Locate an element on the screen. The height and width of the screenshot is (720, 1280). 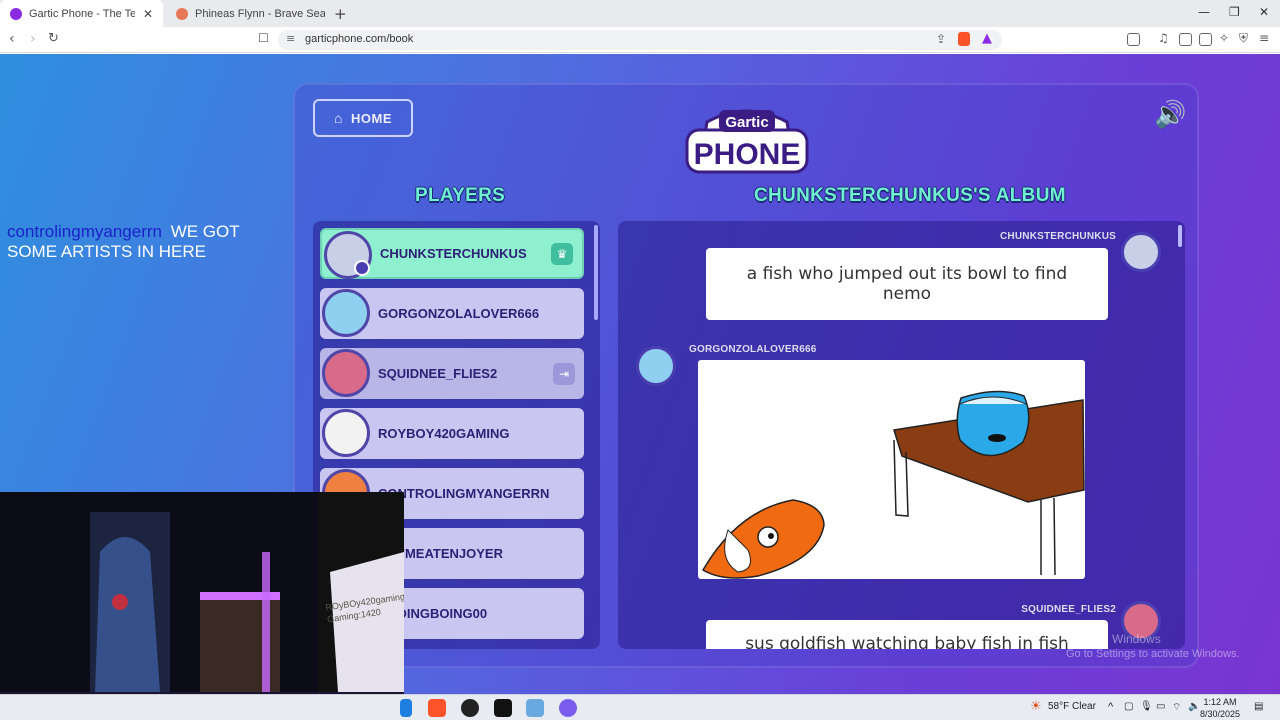
edge-icon is located at coordinates (406, 708).